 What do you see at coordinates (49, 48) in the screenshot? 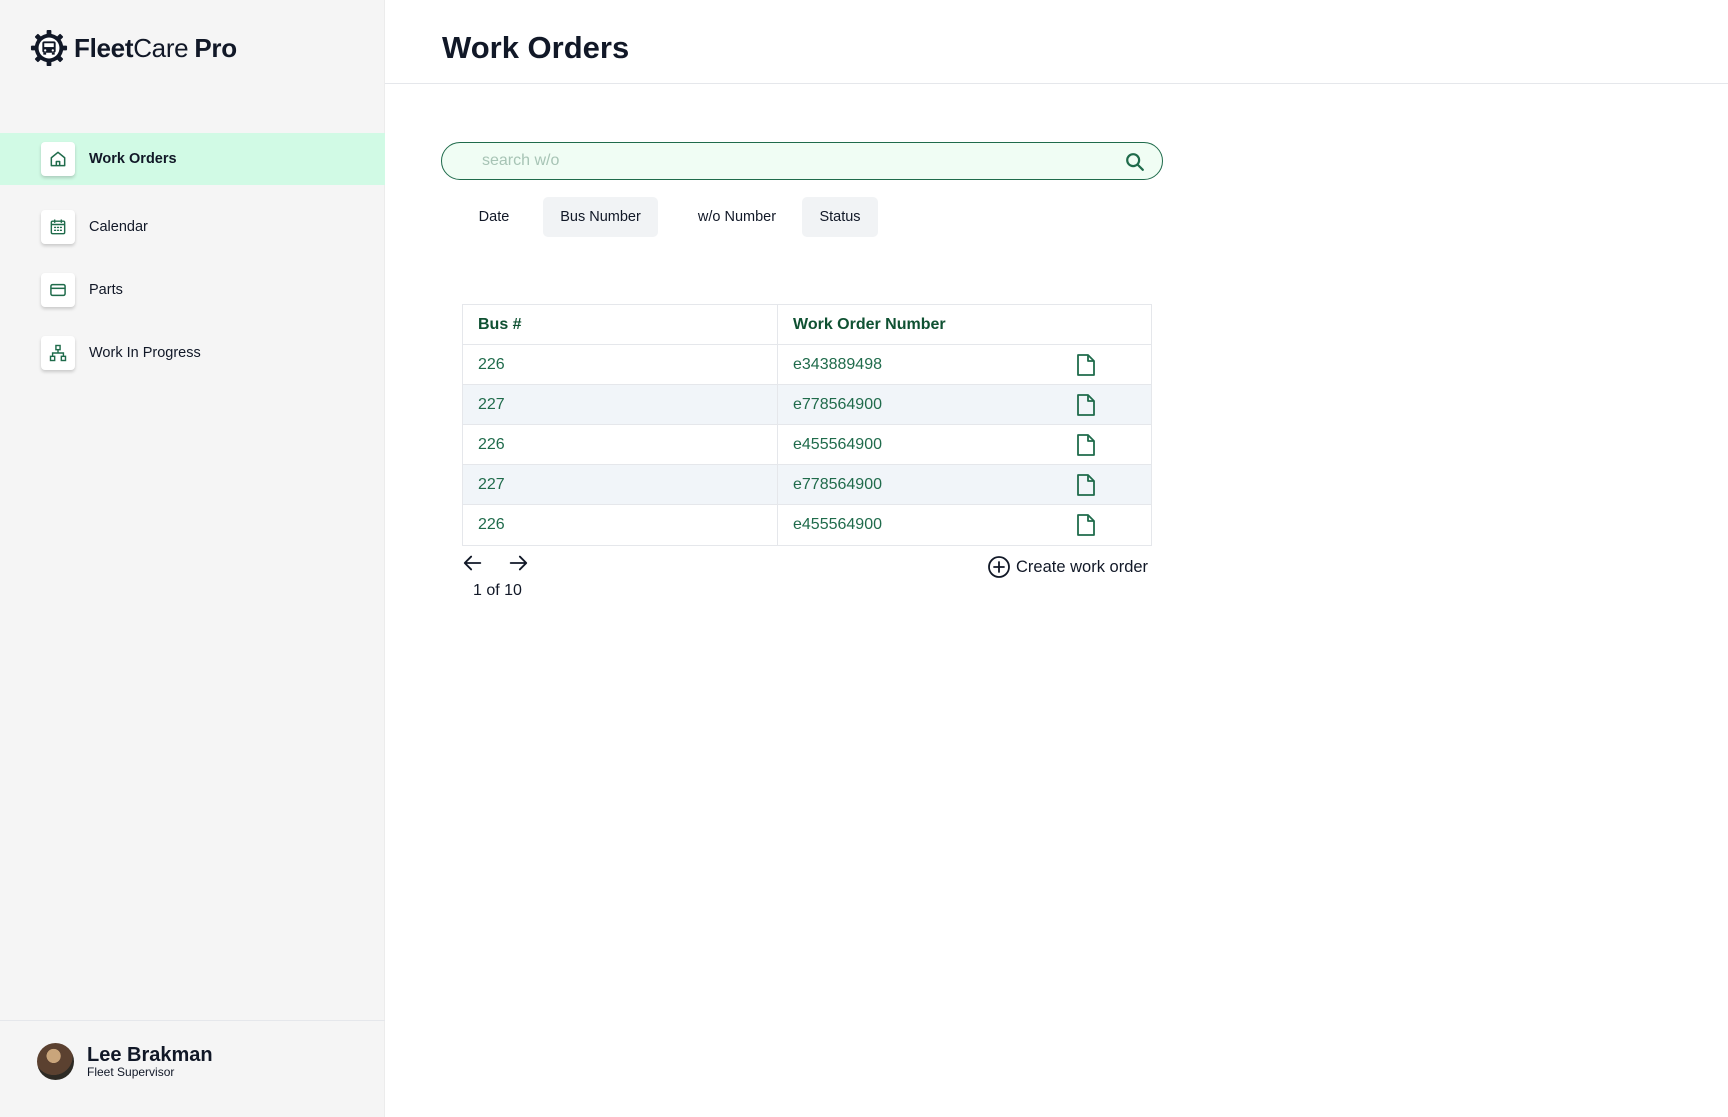
I see `gear-bus-logo-icon` at bounding box center [49, 48].